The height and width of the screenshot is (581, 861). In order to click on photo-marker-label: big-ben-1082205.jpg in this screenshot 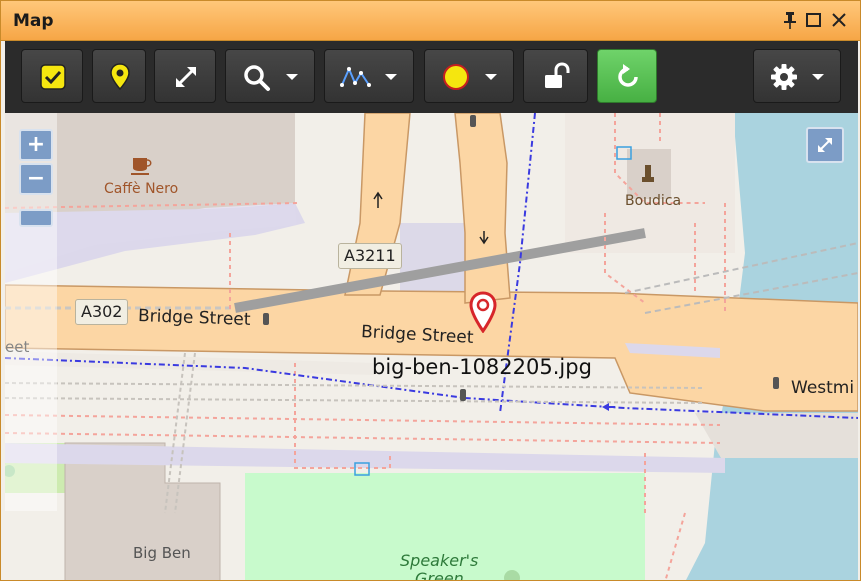, I will do `click(482, 367)`.